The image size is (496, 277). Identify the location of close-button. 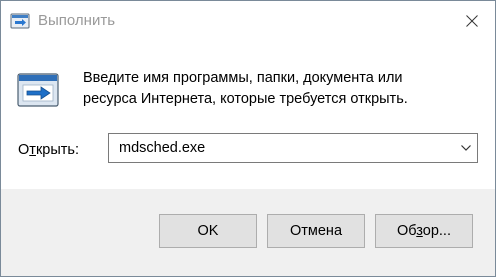
(472, 21).